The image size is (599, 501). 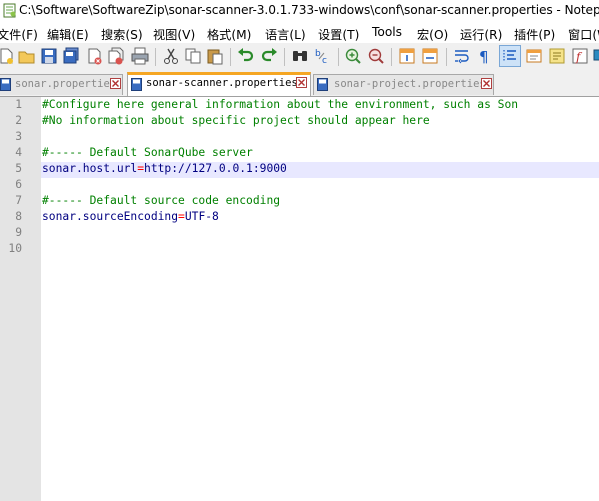 I want to click on menu-view: 视图(V), so click(x=174, y=34).